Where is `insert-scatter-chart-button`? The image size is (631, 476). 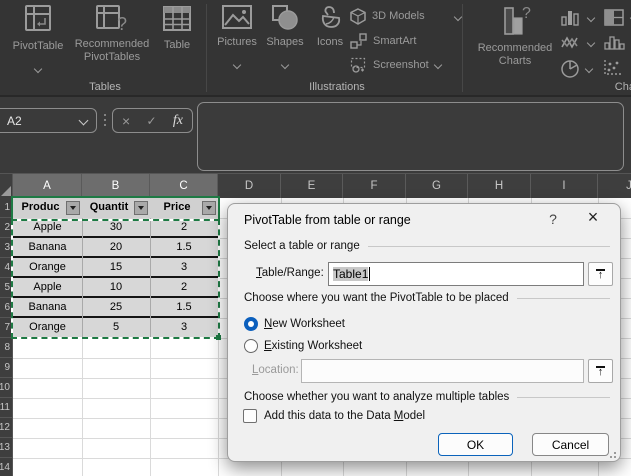 insert-scatter-chart-button is located at coordinates (613, 68).